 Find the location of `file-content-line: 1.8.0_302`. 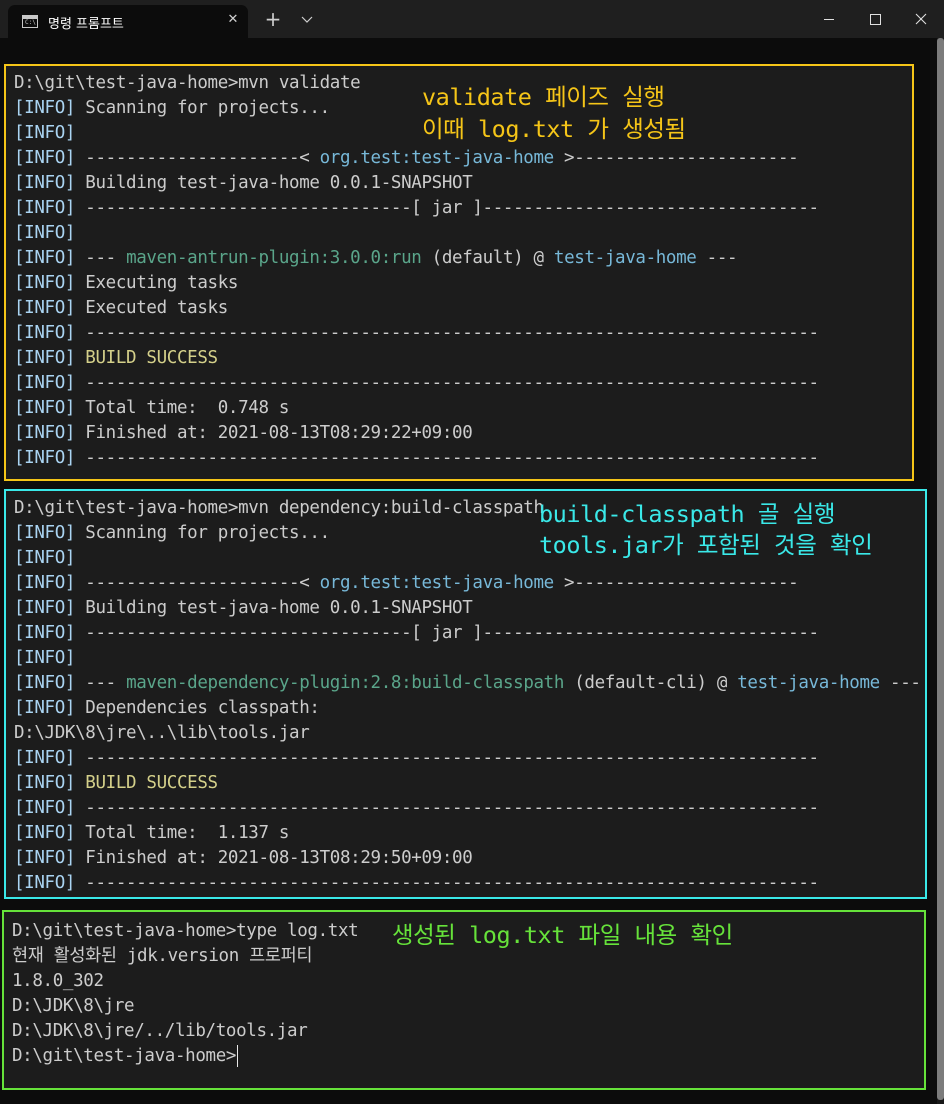

file-content-line: 1.8.0_302 is located at coordinates (58, 981).